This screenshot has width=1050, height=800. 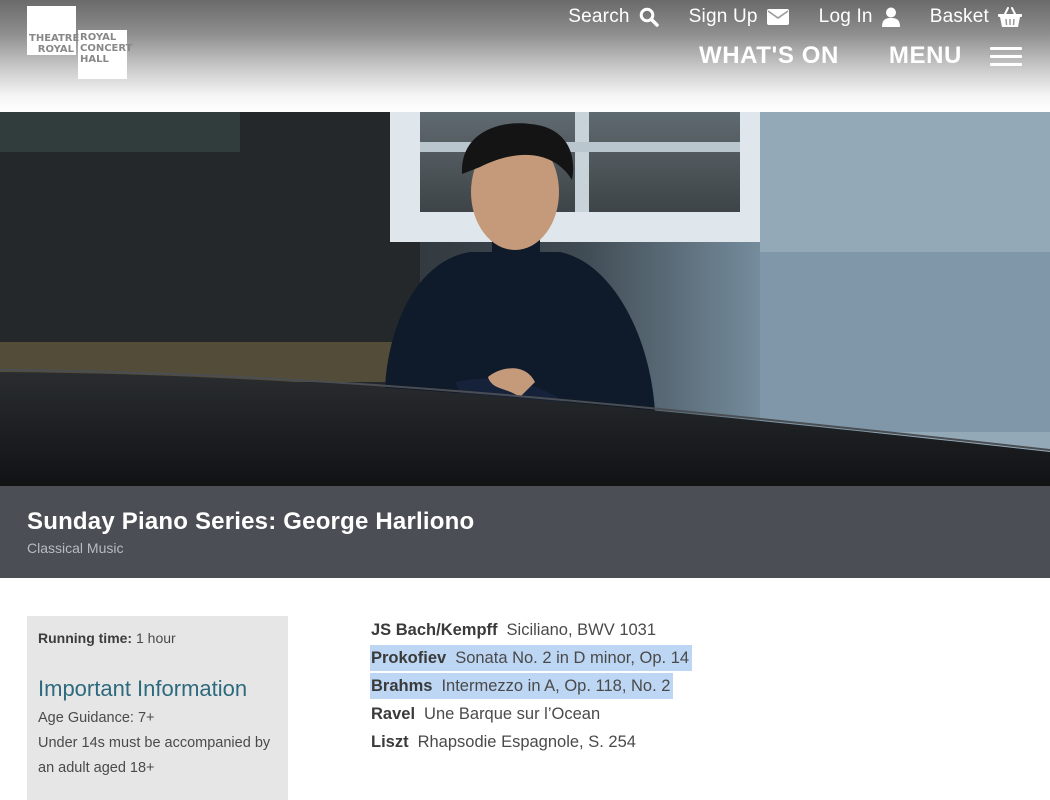 What do you see at coordinates (649, 17) in the screenshot?
I see `search-icon` at bounding box center [649, 17].